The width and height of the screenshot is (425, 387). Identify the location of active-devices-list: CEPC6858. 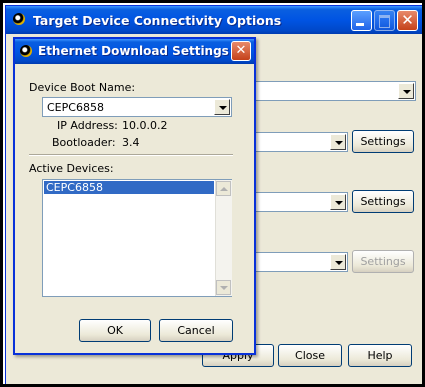
(137, 238).